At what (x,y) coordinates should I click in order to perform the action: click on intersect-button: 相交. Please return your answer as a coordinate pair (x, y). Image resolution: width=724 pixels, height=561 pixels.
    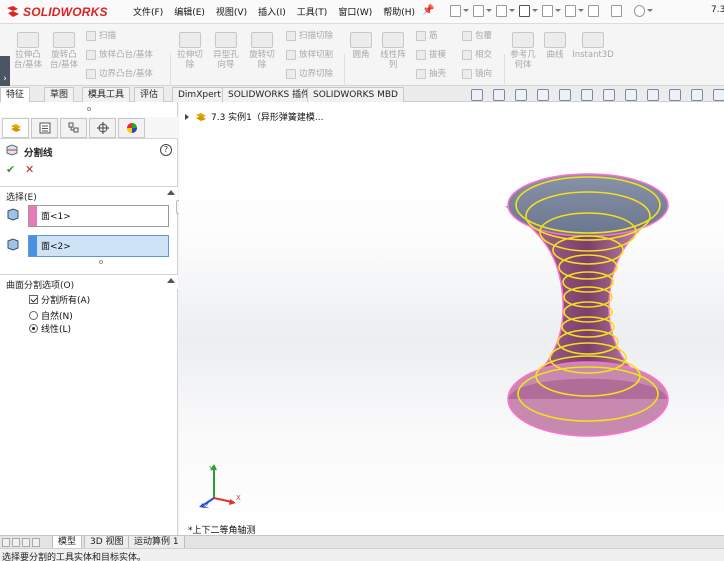
    Looking at the image, I should click on (477, 55).